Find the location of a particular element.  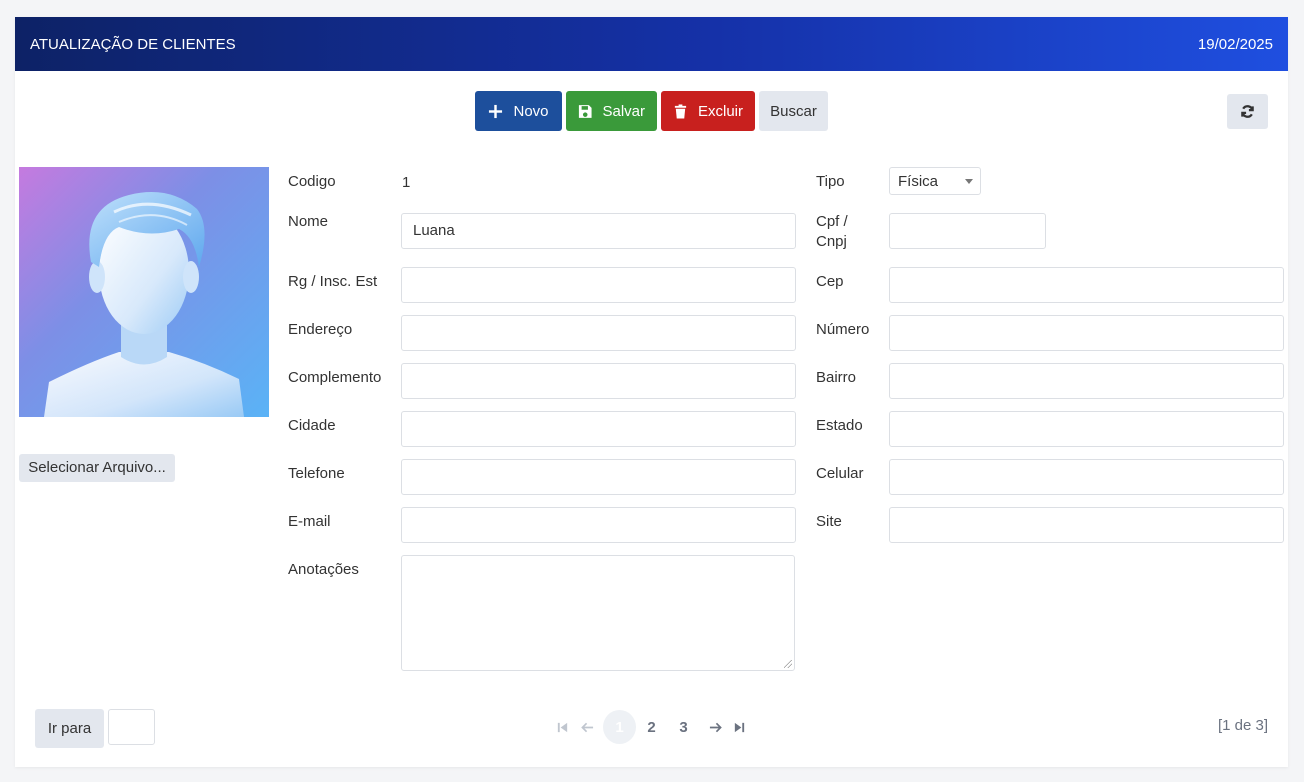

nome-input: Luana is located at coordinates (598, 231).